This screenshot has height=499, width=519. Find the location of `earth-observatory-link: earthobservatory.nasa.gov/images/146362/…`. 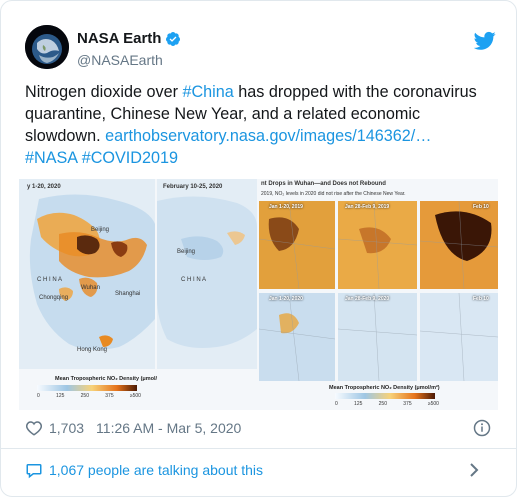

earth-observatory-link: earthobservatory.nasa.gov/images/146362/… is located at coordinates (268, 136).